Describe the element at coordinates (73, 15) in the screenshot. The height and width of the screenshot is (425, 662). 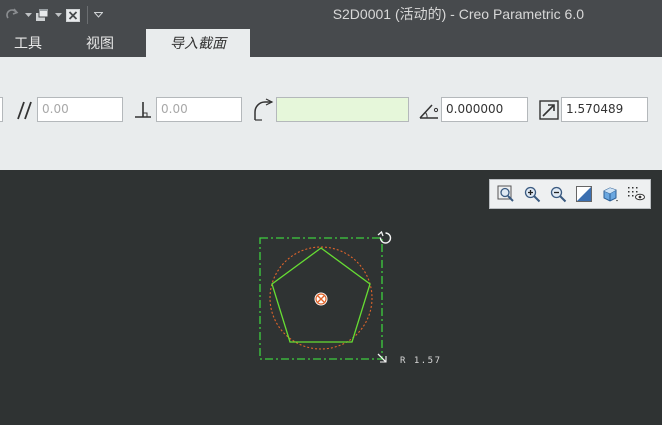
I see `close-window-icon` at that location.